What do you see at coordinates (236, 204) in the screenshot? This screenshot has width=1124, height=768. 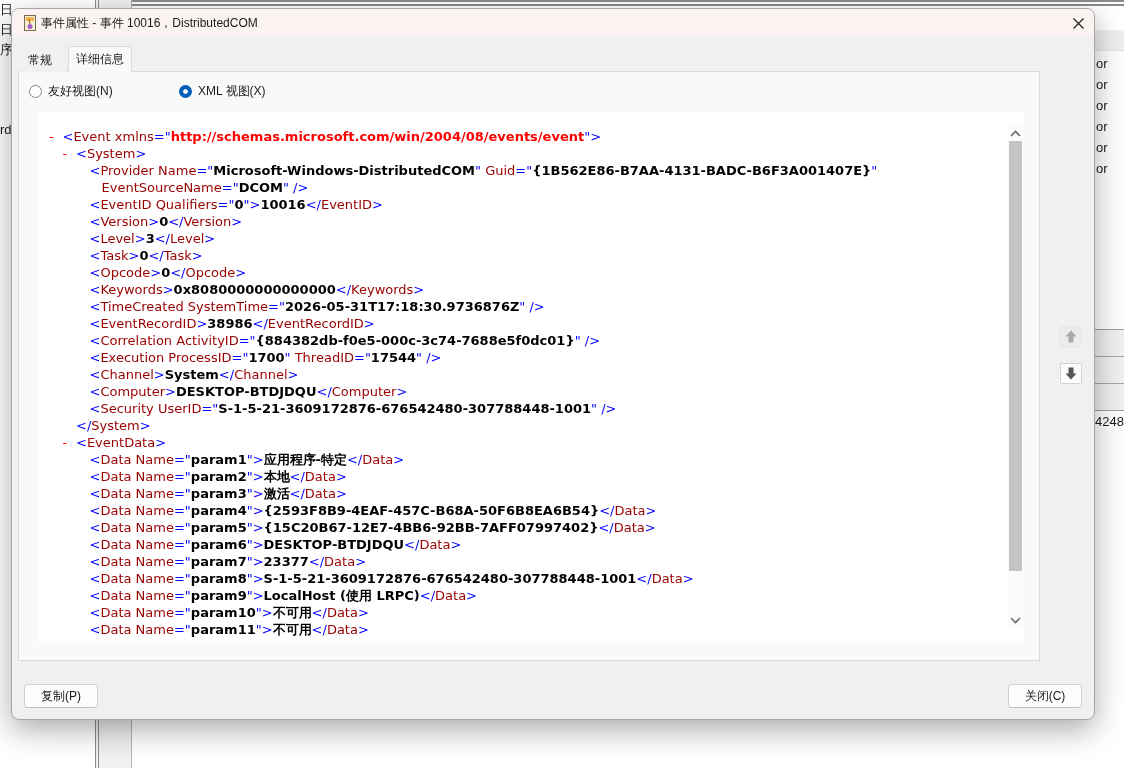 I see `xml-line: <EventID Qualifiers="0">10016</EventID>` at bounding box center [236, 204].